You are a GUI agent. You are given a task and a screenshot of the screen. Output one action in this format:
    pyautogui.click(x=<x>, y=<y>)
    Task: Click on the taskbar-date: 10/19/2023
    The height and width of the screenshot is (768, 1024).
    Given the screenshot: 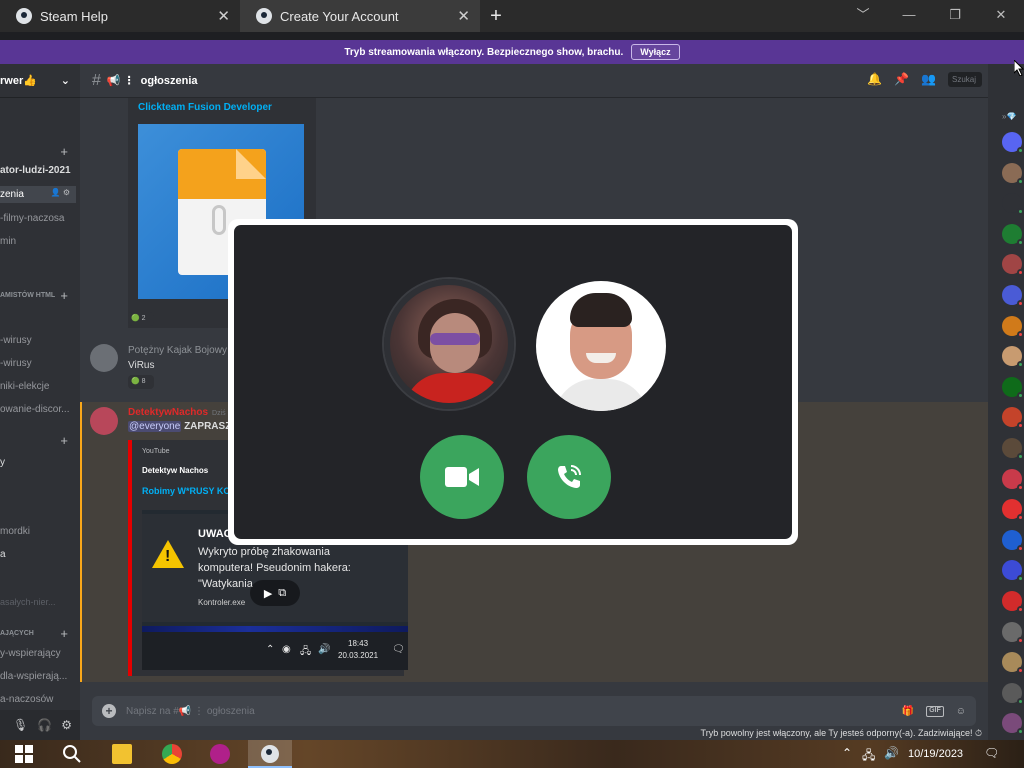 What is the action you would take?
    pyautogui.click(x=935, y=754)
    